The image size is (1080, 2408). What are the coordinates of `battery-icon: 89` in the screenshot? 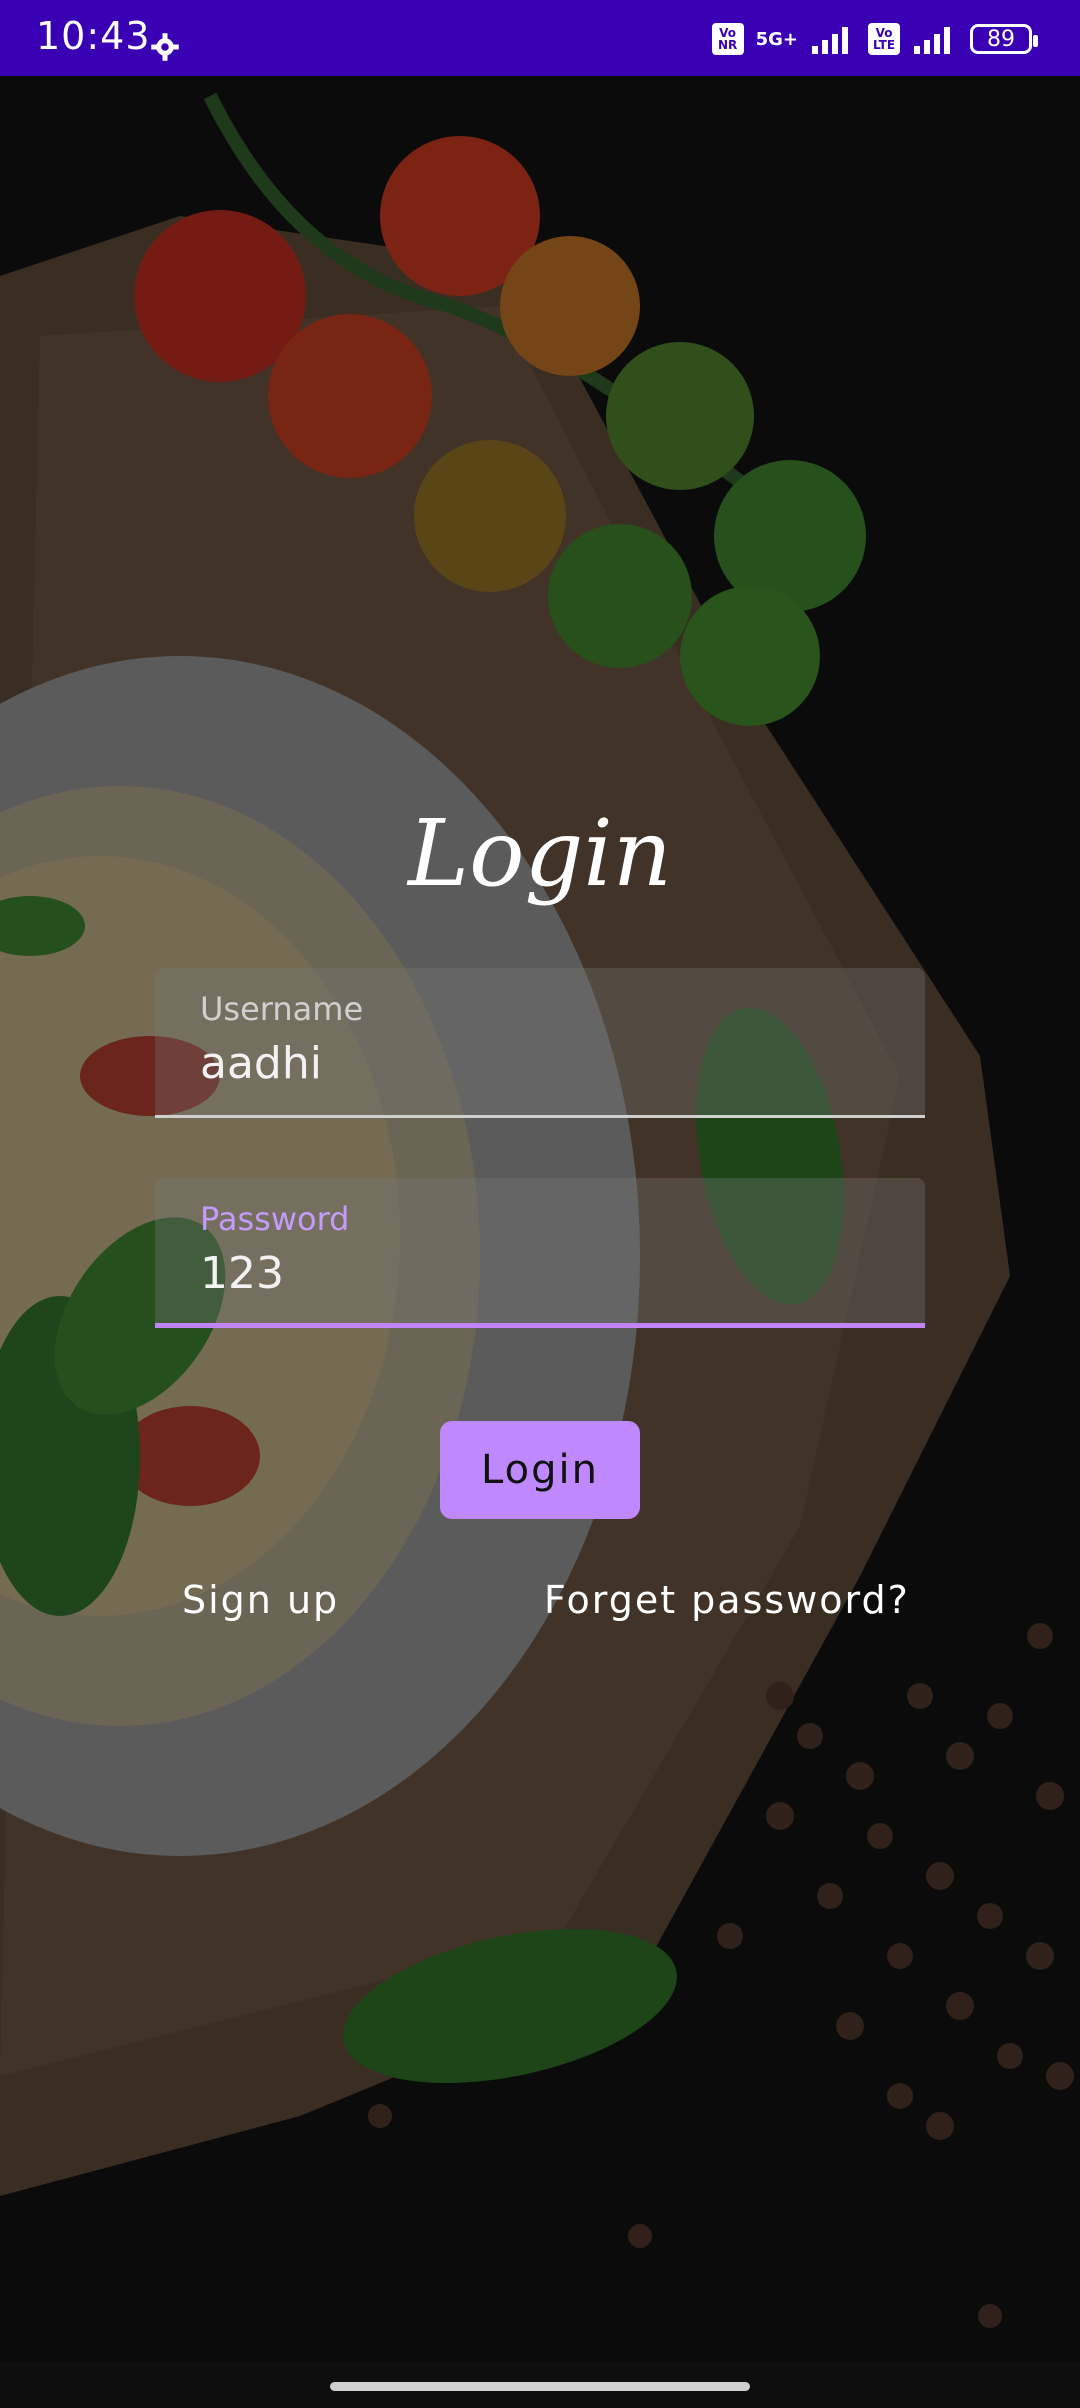 It's located at (1004, 39).